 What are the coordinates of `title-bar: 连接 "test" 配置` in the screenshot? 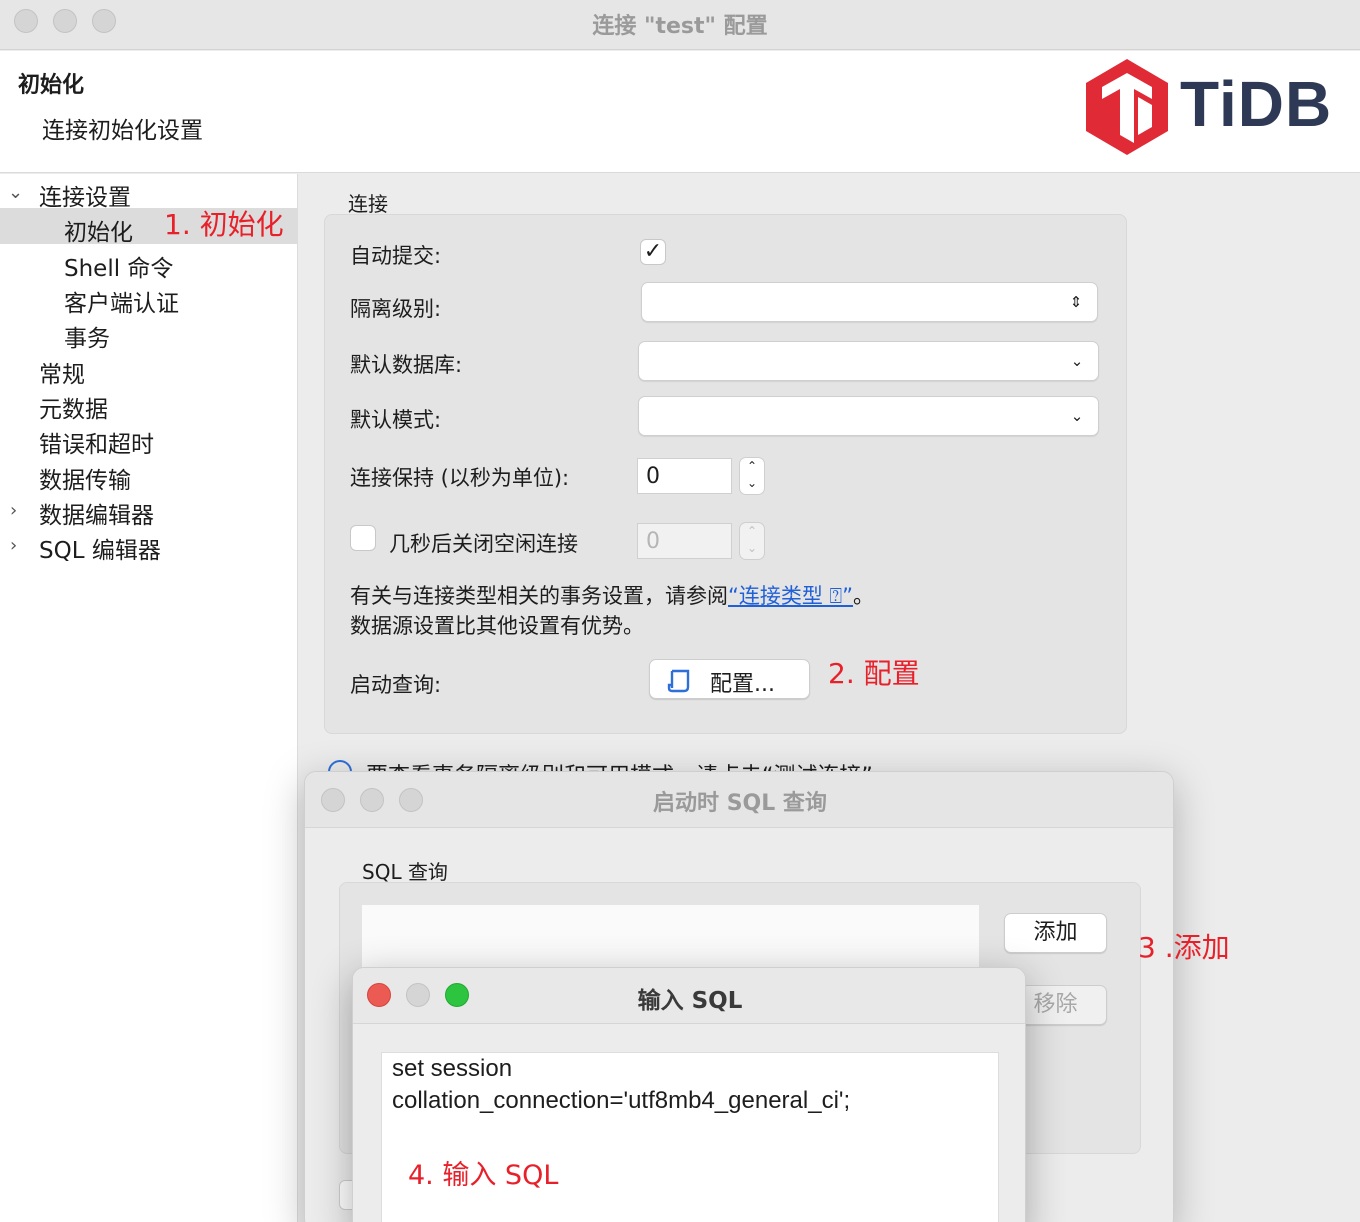 It's located at (680, 25).